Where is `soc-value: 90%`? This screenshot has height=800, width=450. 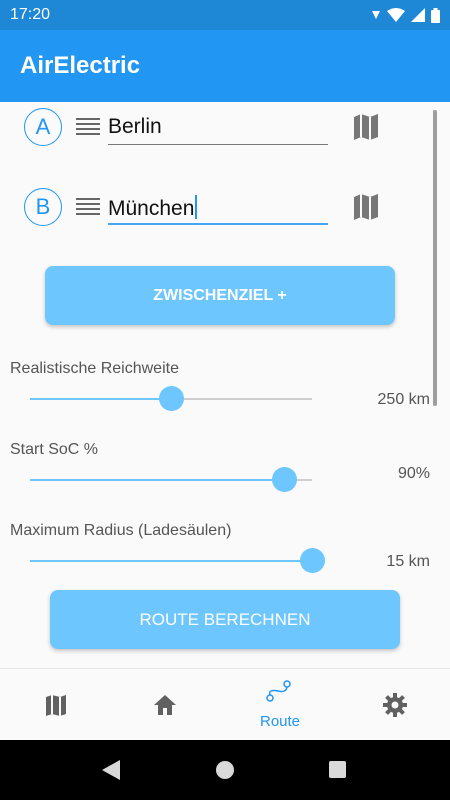
soc-value: 90% is located at coordinates (413, 473).